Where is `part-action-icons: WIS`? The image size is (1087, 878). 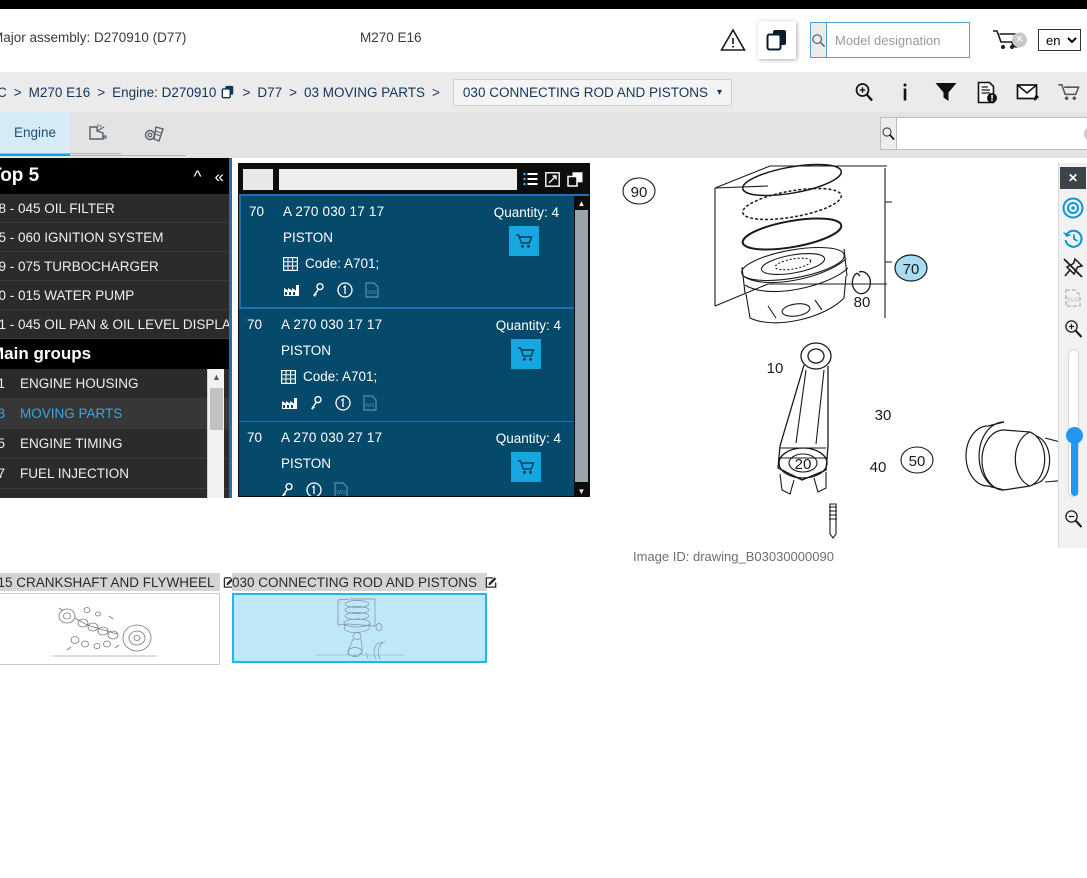 part-action-icons: WIS is located at coordinates (435, 290).